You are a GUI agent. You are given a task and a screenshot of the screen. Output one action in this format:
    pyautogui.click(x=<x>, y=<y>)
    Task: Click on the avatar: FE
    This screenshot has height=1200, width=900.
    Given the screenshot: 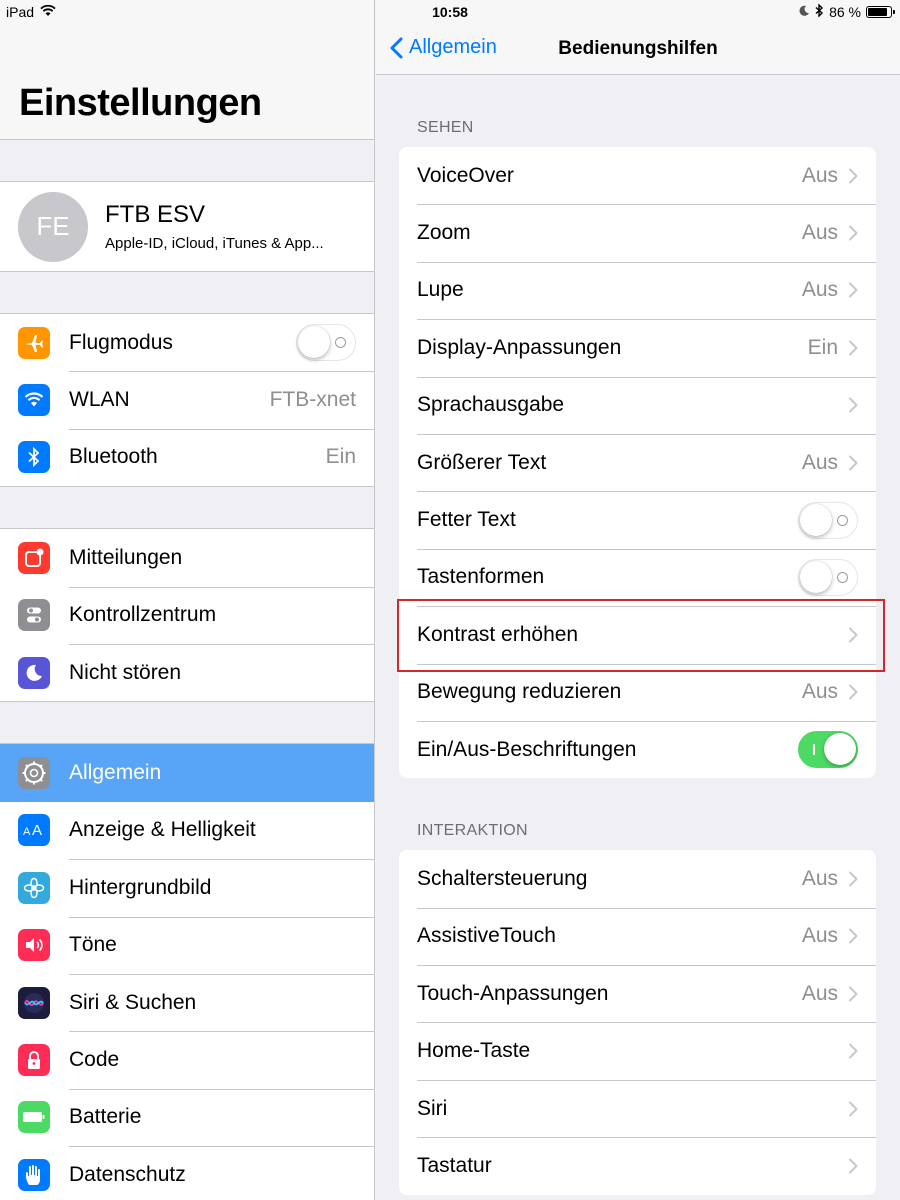 What is the action you would take?
    pyautogui.click(x=53, y=226)
    